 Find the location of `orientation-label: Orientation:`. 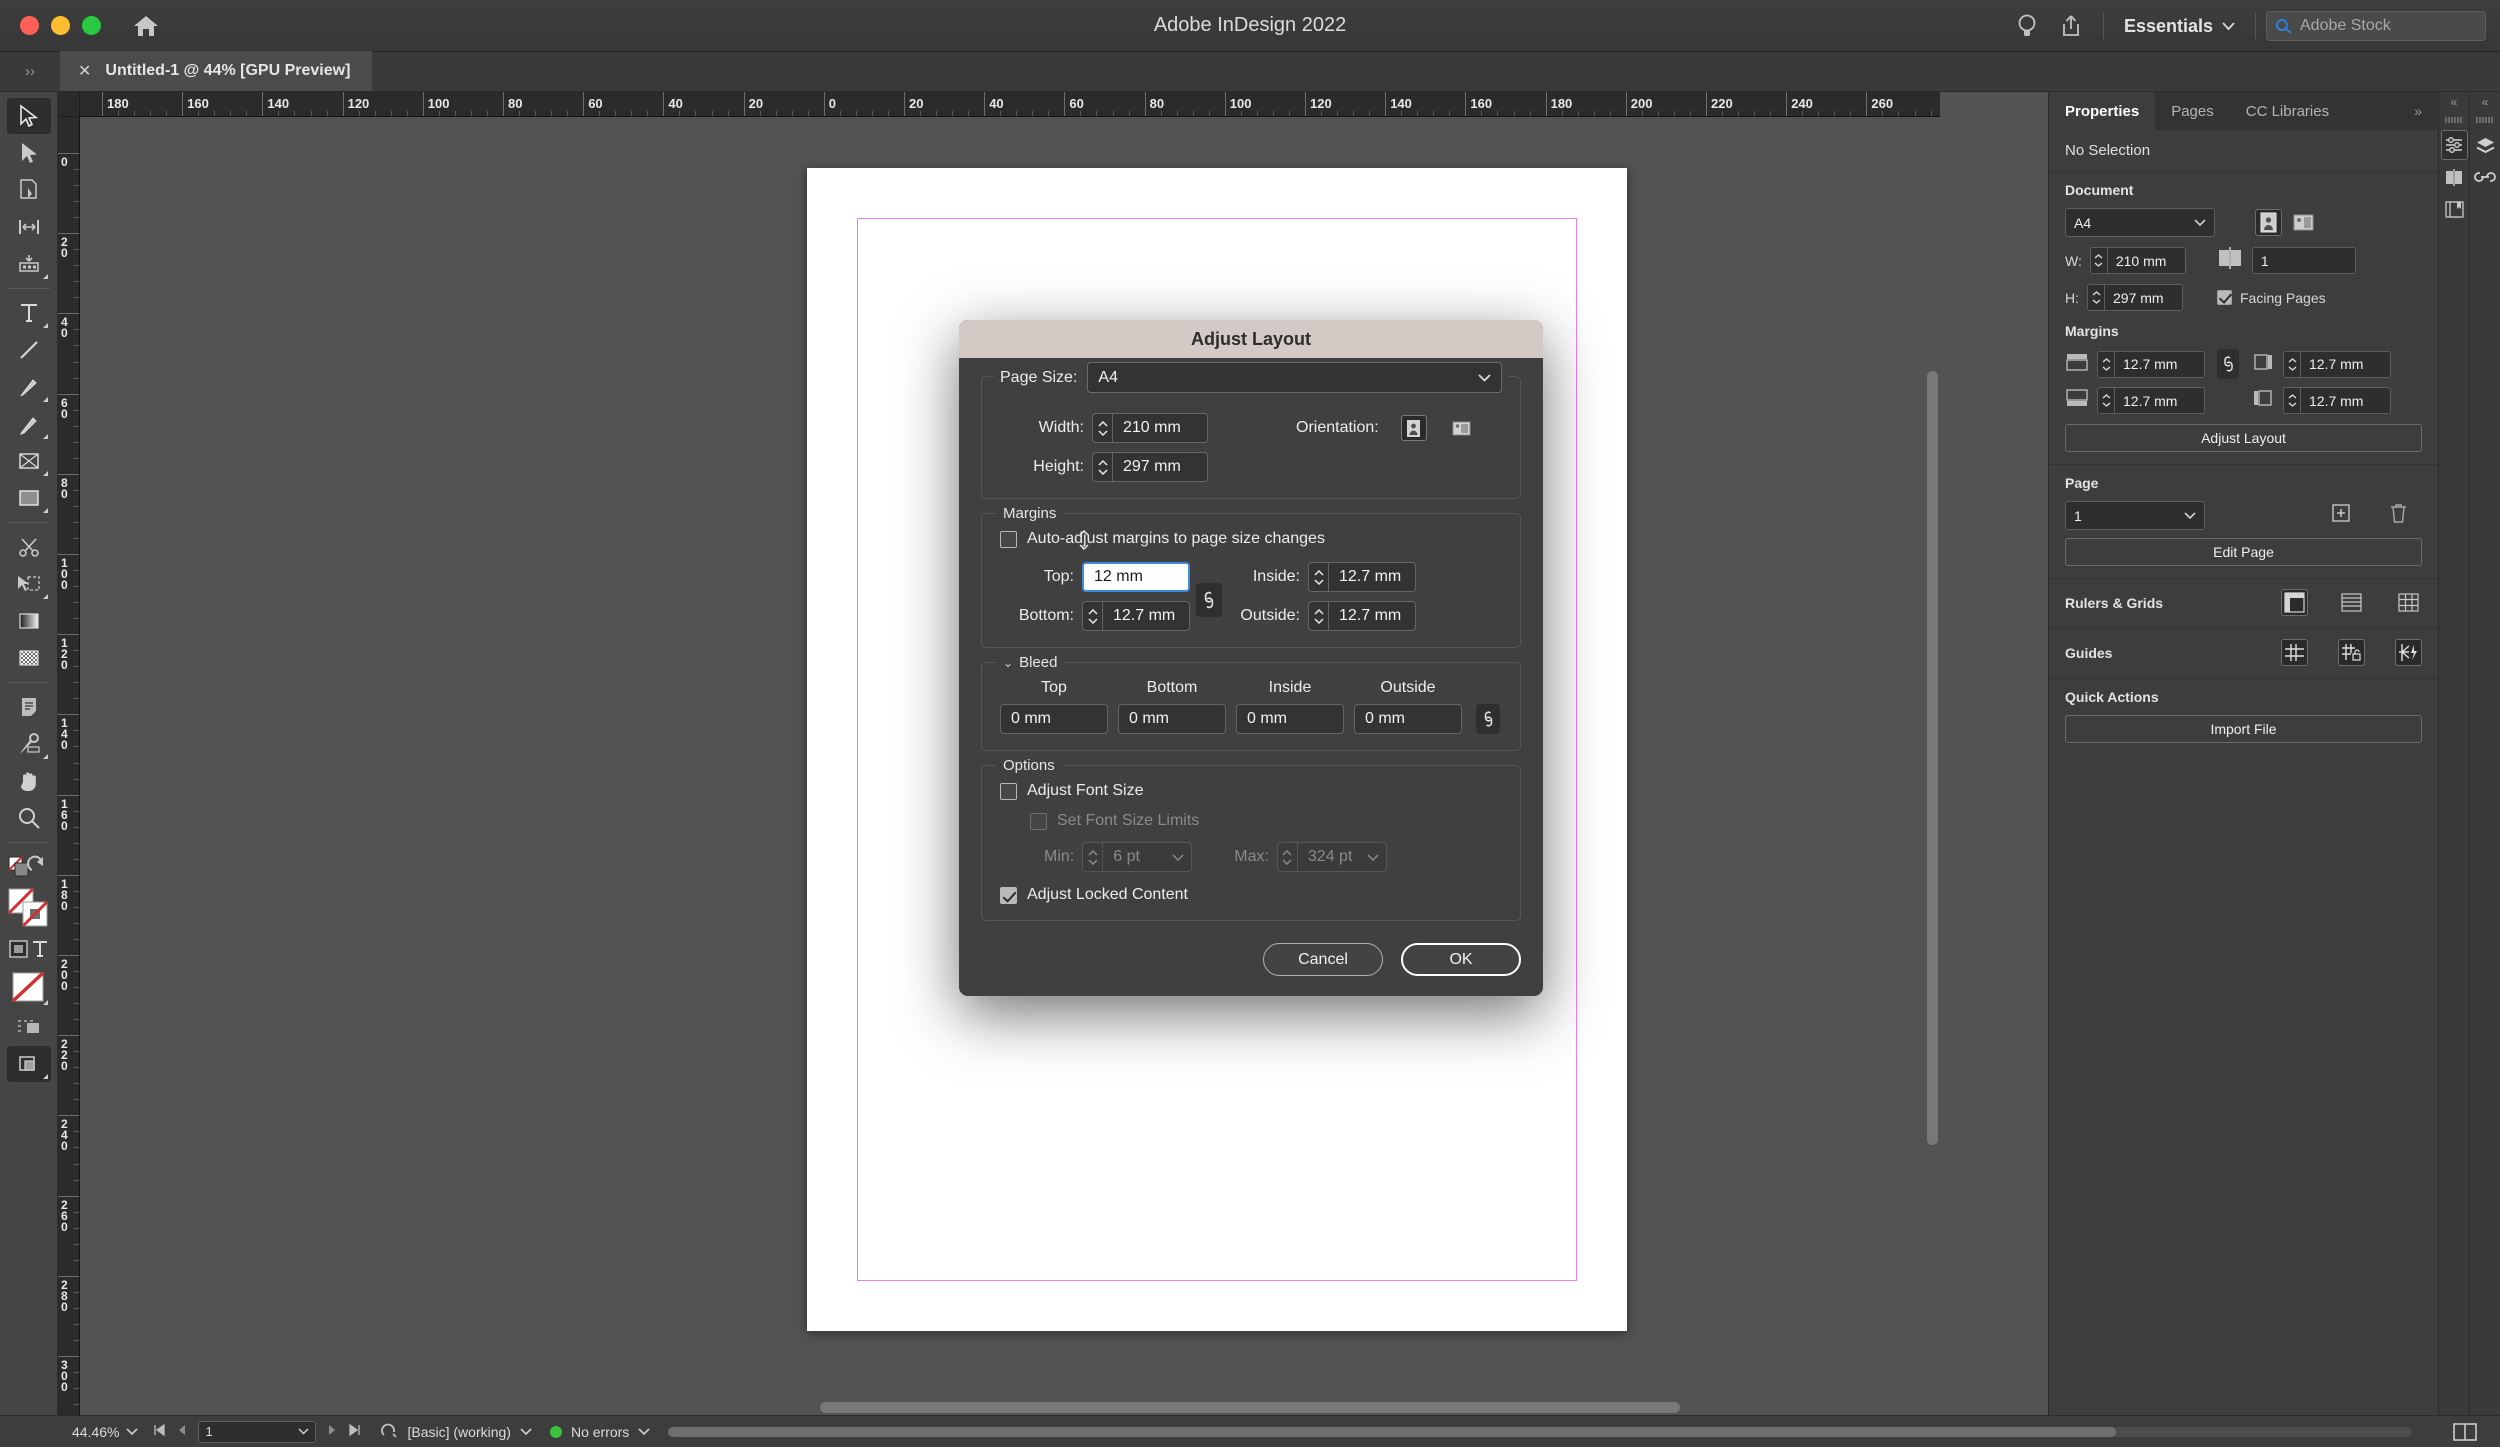

orientation-label: Orientation: is located at coordinates (1337, 427).